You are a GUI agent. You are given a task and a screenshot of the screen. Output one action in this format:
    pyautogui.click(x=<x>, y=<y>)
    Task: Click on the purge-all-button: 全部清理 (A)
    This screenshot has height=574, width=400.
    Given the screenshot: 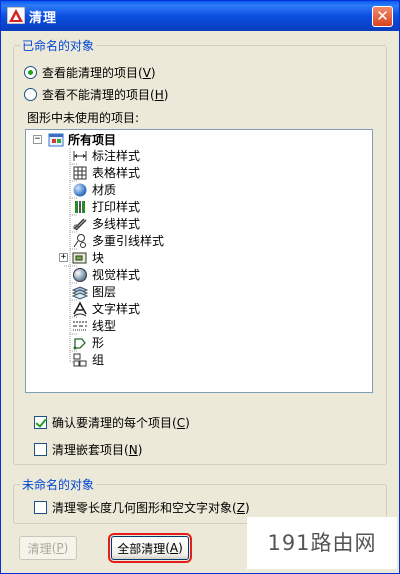 What is the action you would take?
    pyautogui.click(x=150, y=548)
    